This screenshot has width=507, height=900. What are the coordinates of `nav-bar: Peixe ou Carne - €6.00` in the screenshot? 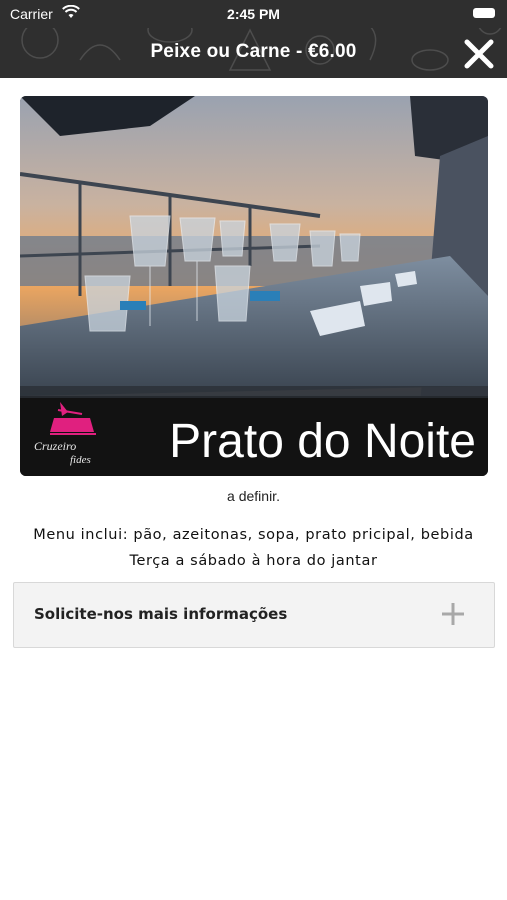 It's located at (253, 53).